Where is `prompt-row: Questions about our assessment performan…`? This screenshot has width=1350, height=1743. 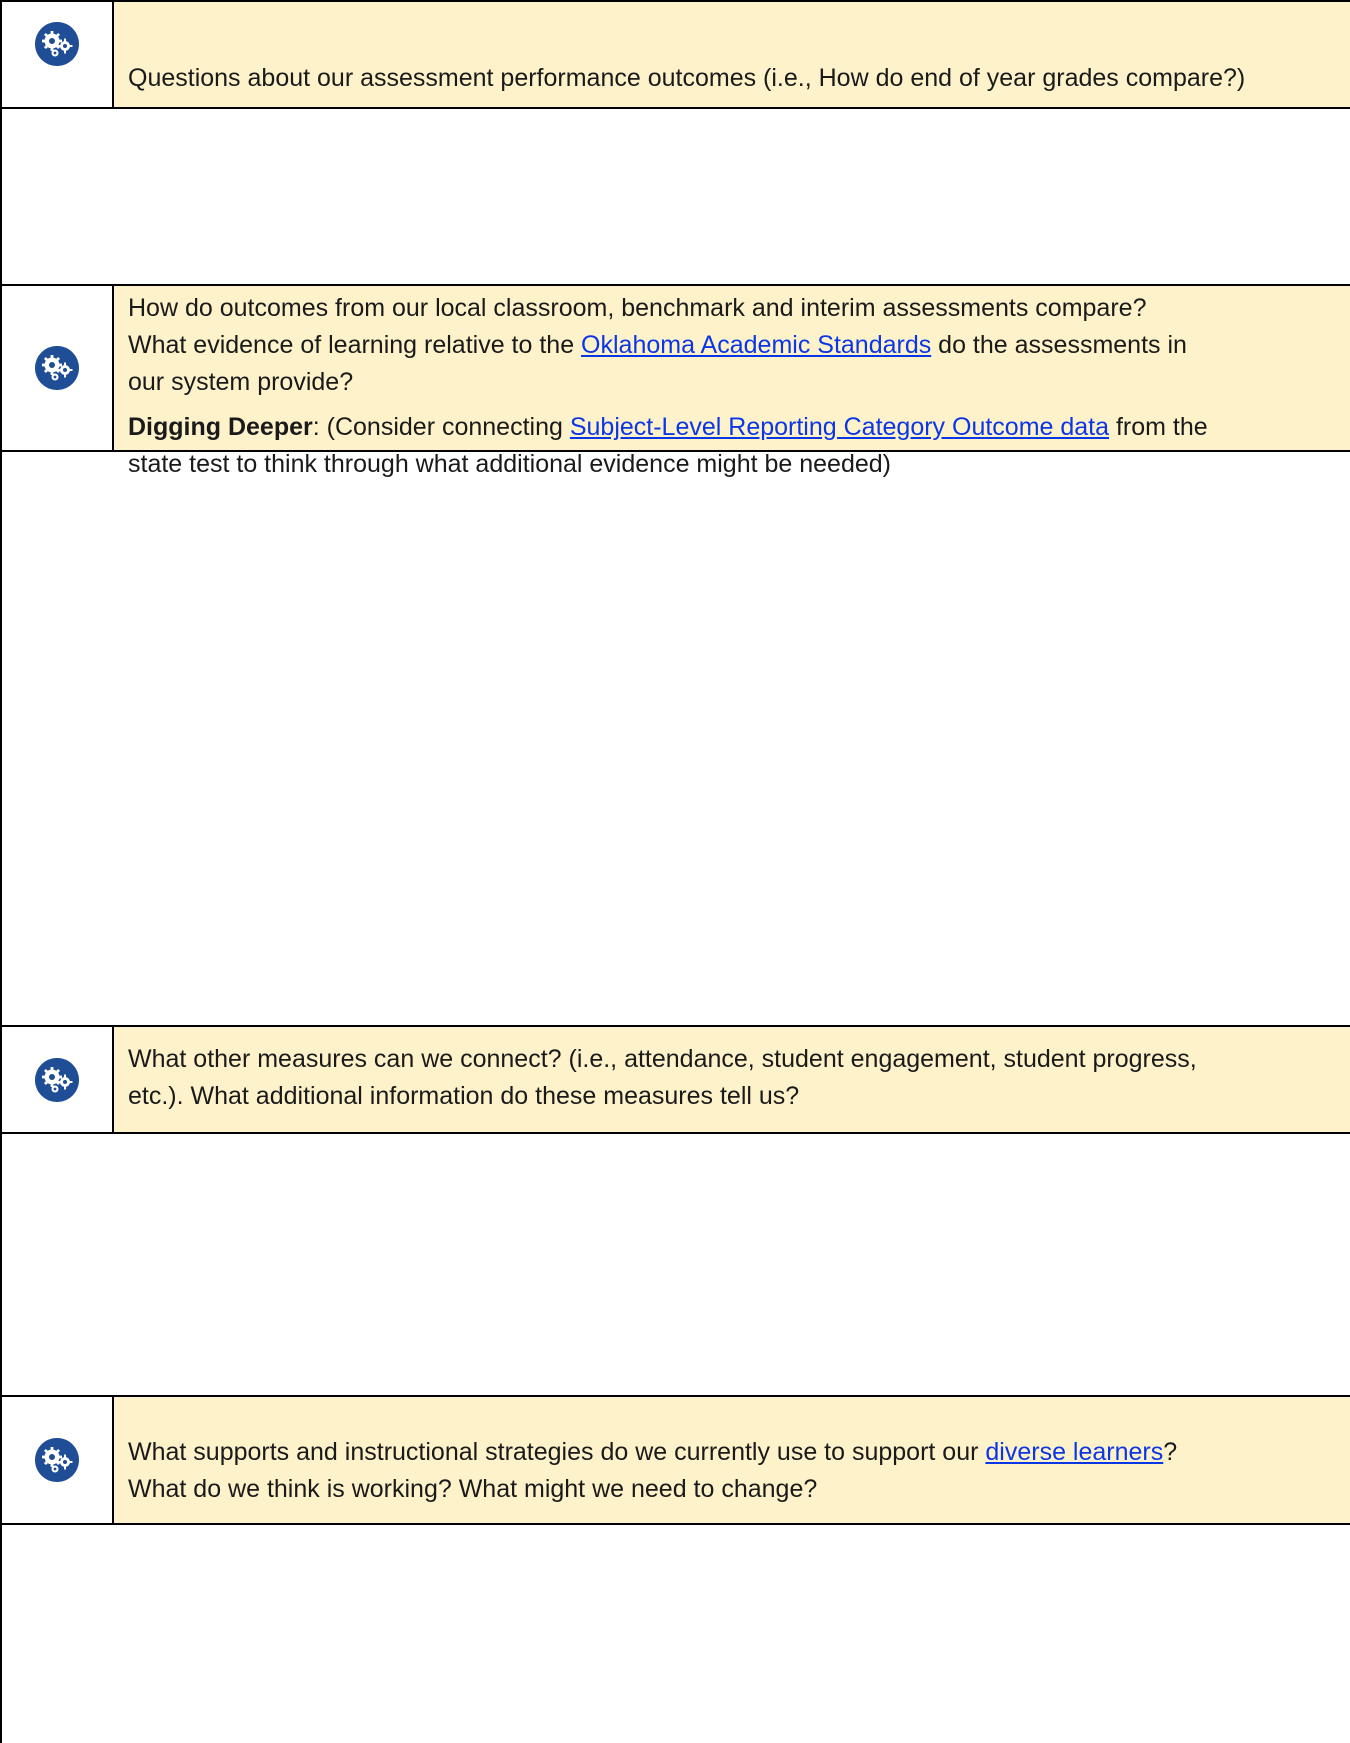
prompt-row: Questions about our assessment performan… is located at coordinates (676, 54).